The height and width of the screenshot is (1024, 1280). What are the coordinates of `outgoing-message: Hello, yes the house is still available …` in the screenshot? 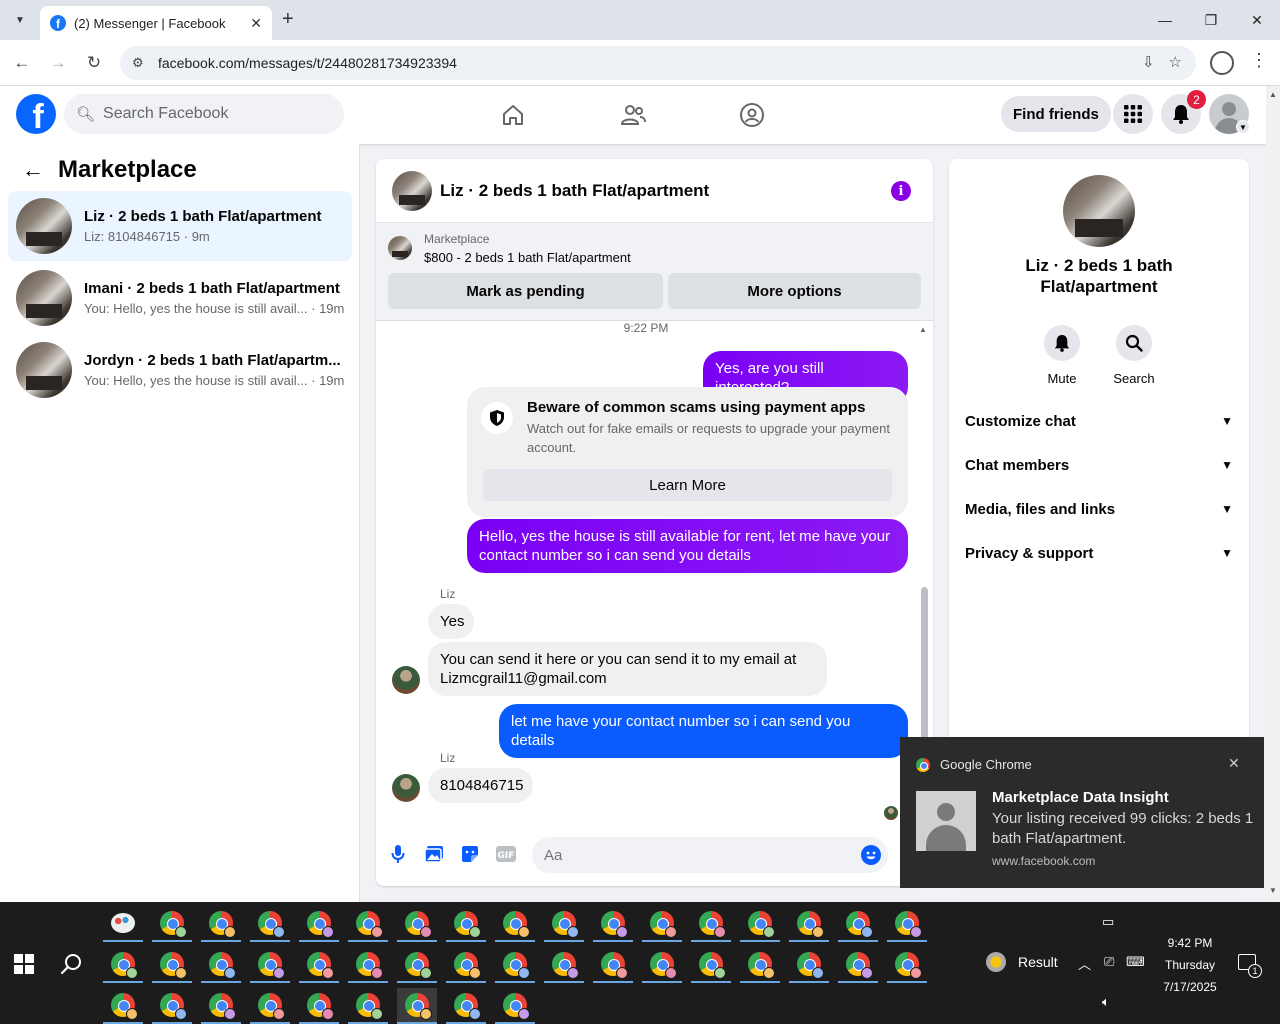 It's located at (687, 546).